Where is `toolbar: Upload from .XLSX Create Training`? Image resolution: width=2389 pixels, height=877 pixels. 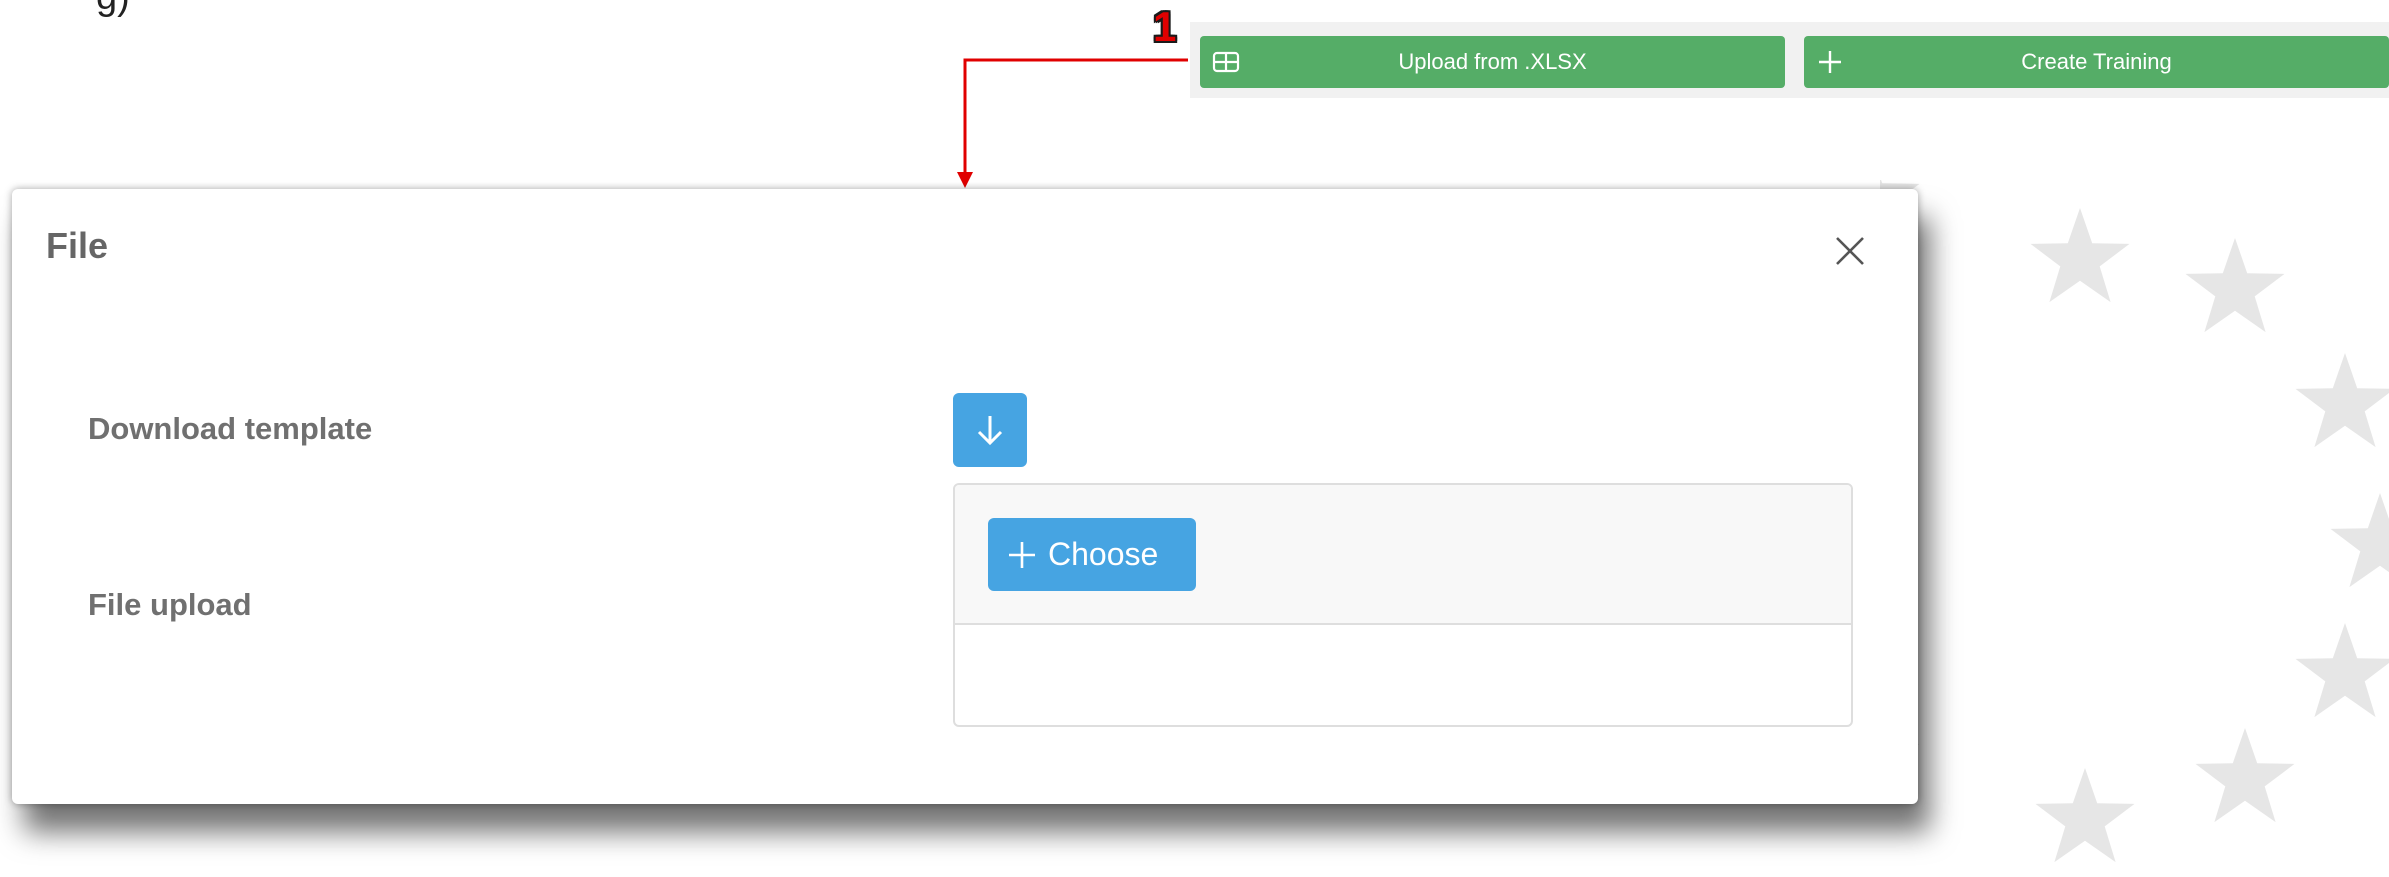 toolbar: Upload from .XLSX Create Training is located at coordinates (1789, 60).